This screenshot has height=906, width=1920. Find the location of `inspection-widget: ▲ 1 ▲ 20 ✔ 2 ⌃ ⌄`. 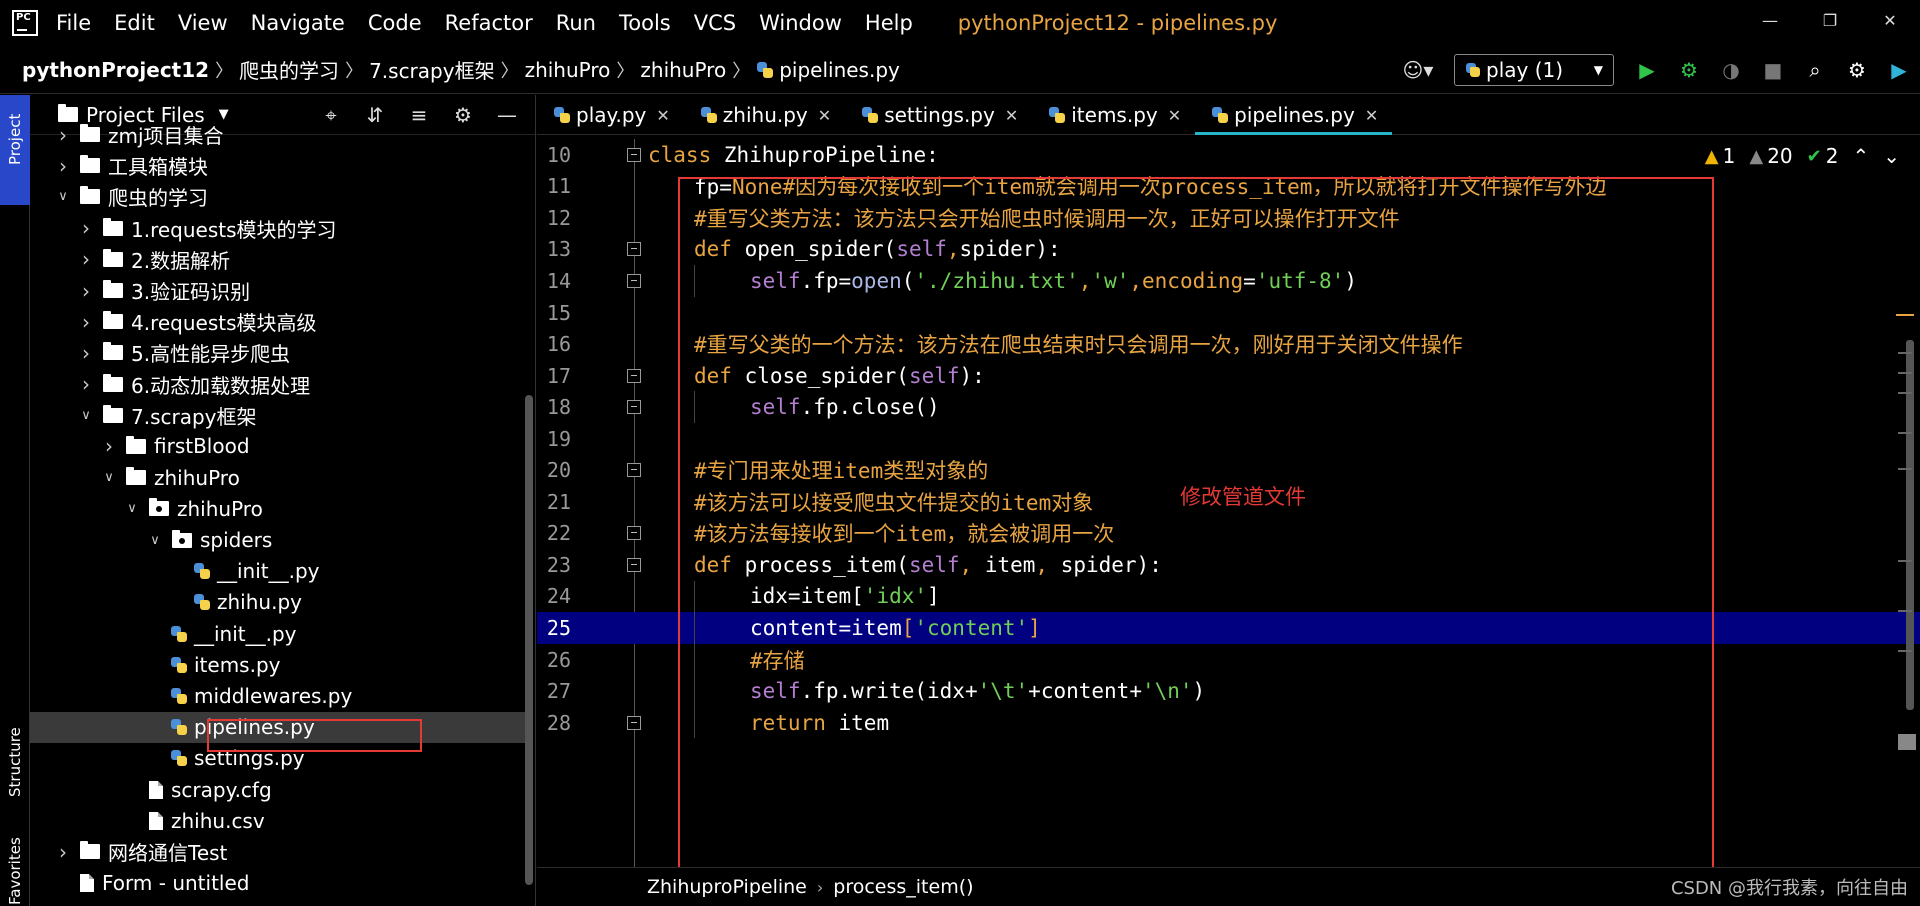

inspection-widget: ▲ 1 ▲ 20 ✔ 2 ⌃ ⌄ is located at coordinates (1795, 156).